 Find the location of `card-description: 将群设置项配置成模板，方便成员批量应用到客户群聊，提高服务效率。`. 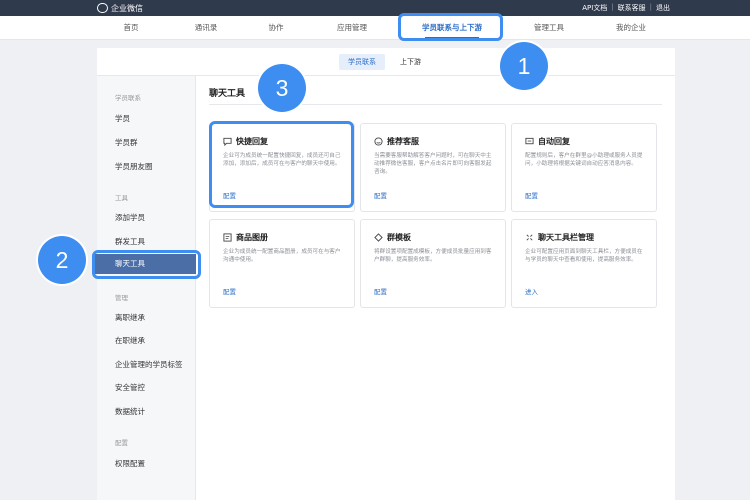

card-description: 将群设置项配置成模板，方便成员批量应用到客户群聊，提高服务效率。 is located at coordinates (433, 256).